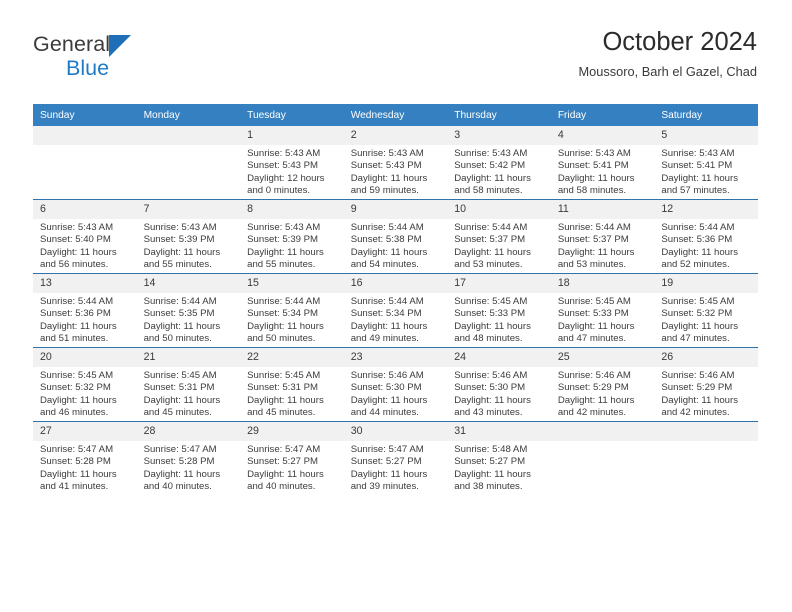  I want to click on day-detail-line: and 39 minutes., so click(384, 487).